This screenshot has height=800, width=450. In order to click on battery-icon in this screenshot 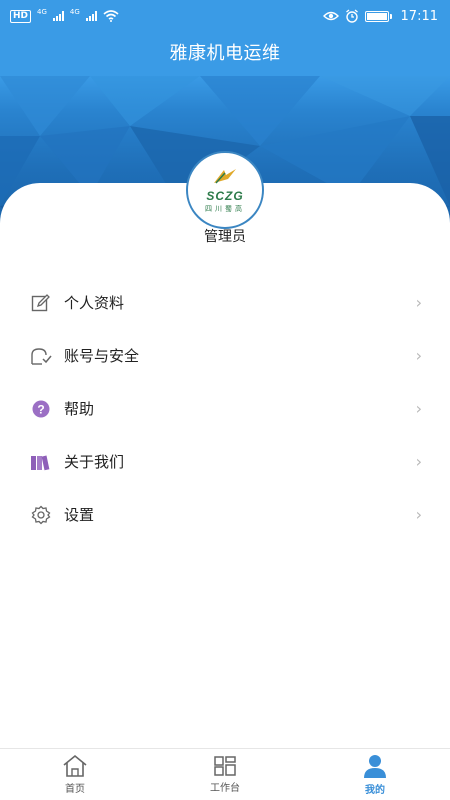, I will do `click(378, 16)`.